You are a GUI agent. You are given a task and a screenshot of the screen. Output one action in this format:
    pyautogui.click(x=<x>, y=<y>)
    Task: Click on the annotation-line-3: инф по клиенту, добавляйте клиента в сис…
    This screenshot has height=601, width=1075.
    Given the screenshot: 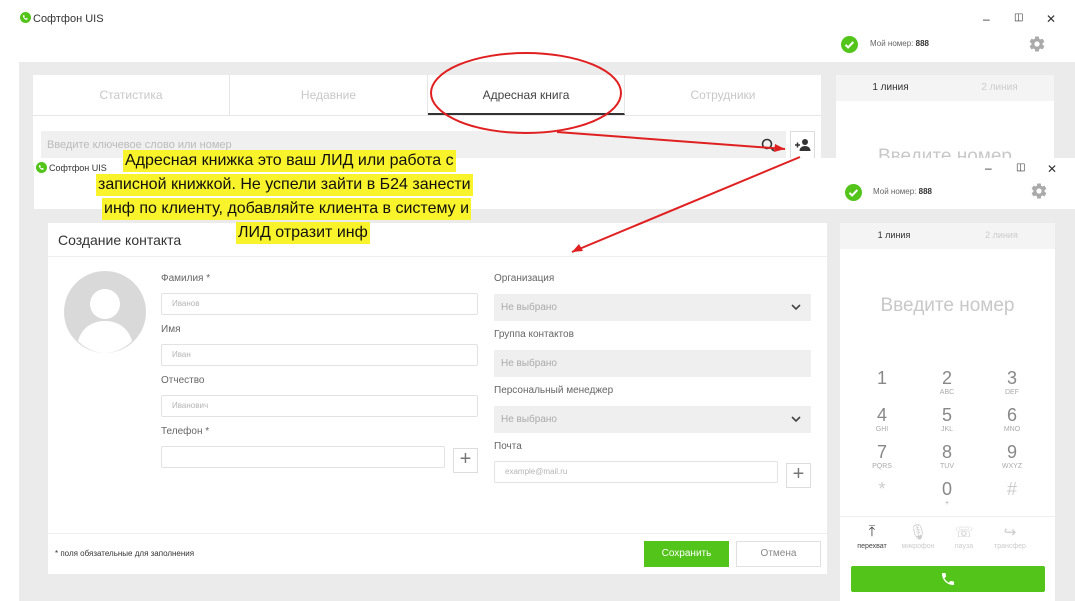 What is the action you would take?
    pyautogui.click(x=287, y=209)
    